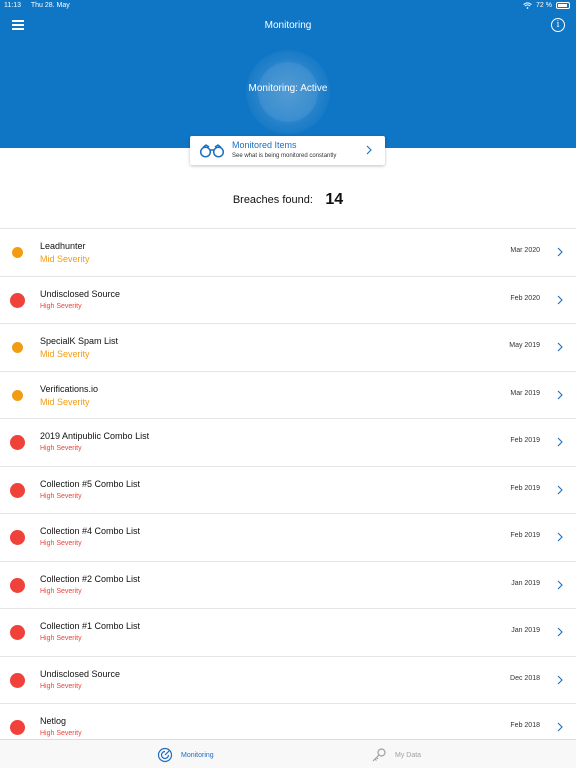  I want to click on breach-row: Undisclosed Source High Severity Feb 2020, so click(288, 300).